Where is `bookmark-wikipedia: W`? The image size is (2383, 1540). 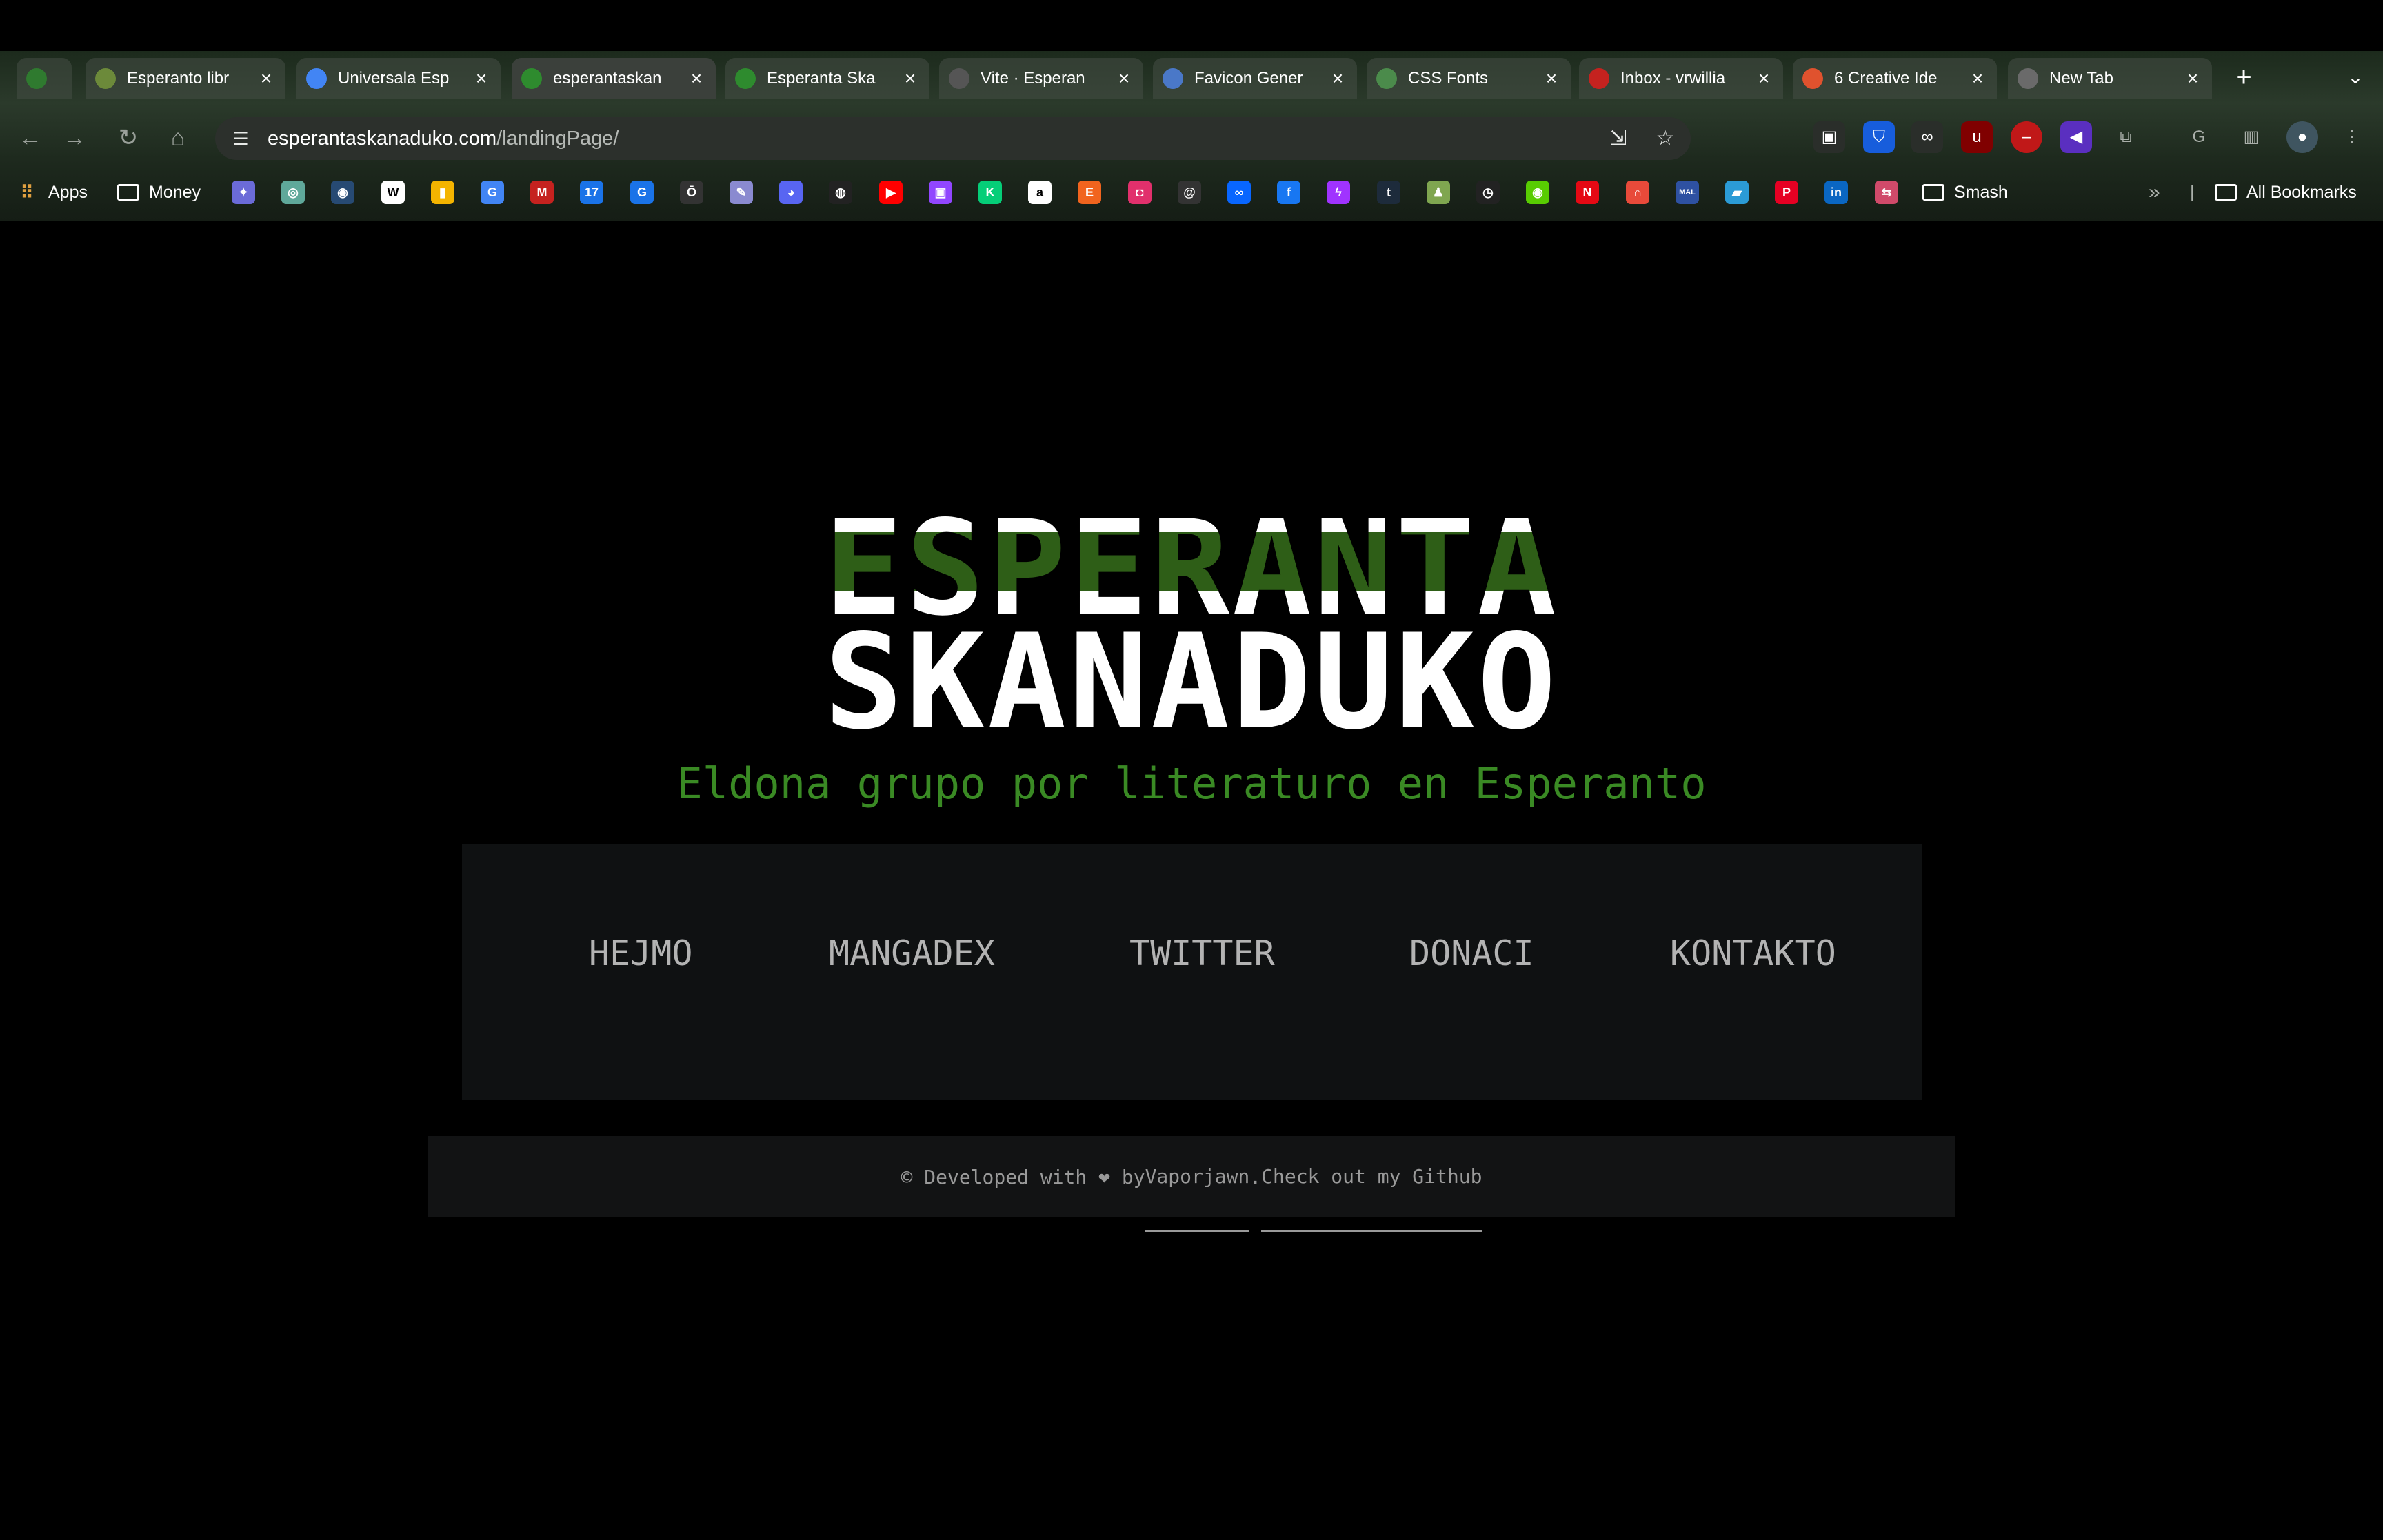
bookmark-wikipedia: W is located at coordinates (393, 192).